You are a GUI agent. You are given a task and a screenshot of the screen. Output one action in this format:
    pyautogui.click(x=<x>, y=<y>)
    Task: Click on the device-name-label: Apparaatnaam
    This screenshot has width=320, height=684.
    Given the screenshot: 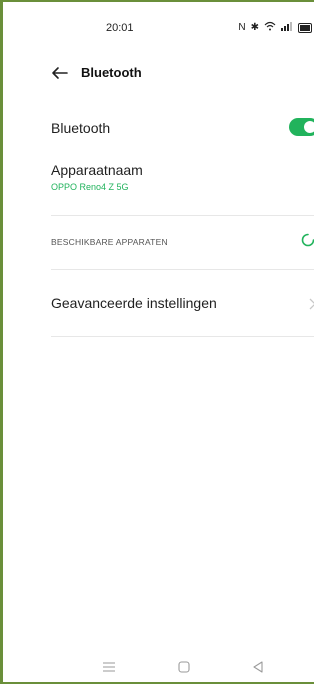 What is the action you would take?
    pyautogui.click(x=97, y=170)
    